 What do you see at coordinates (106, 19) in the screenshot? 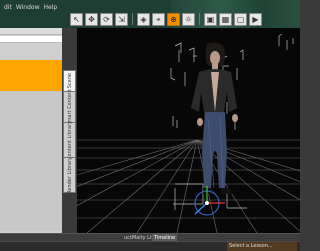
I see `rotate-icon: ⟳` at bounding box center [106, 19].